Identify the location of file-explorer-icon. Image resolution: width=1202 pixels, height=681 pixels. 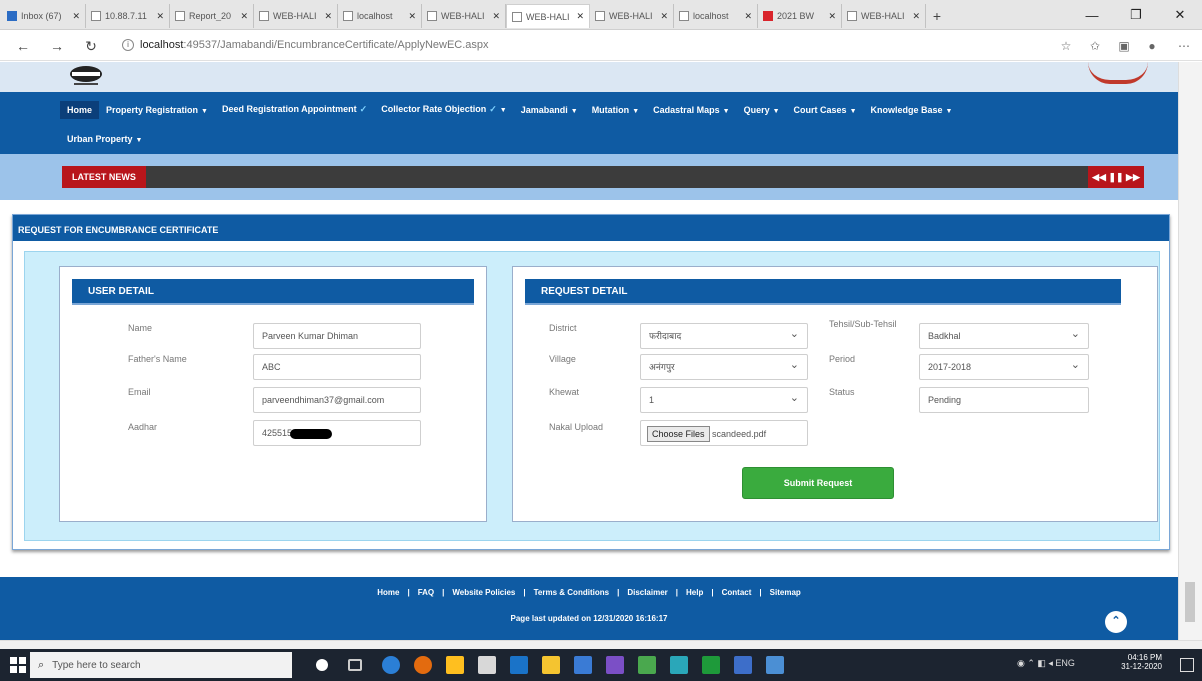
(455, 665).